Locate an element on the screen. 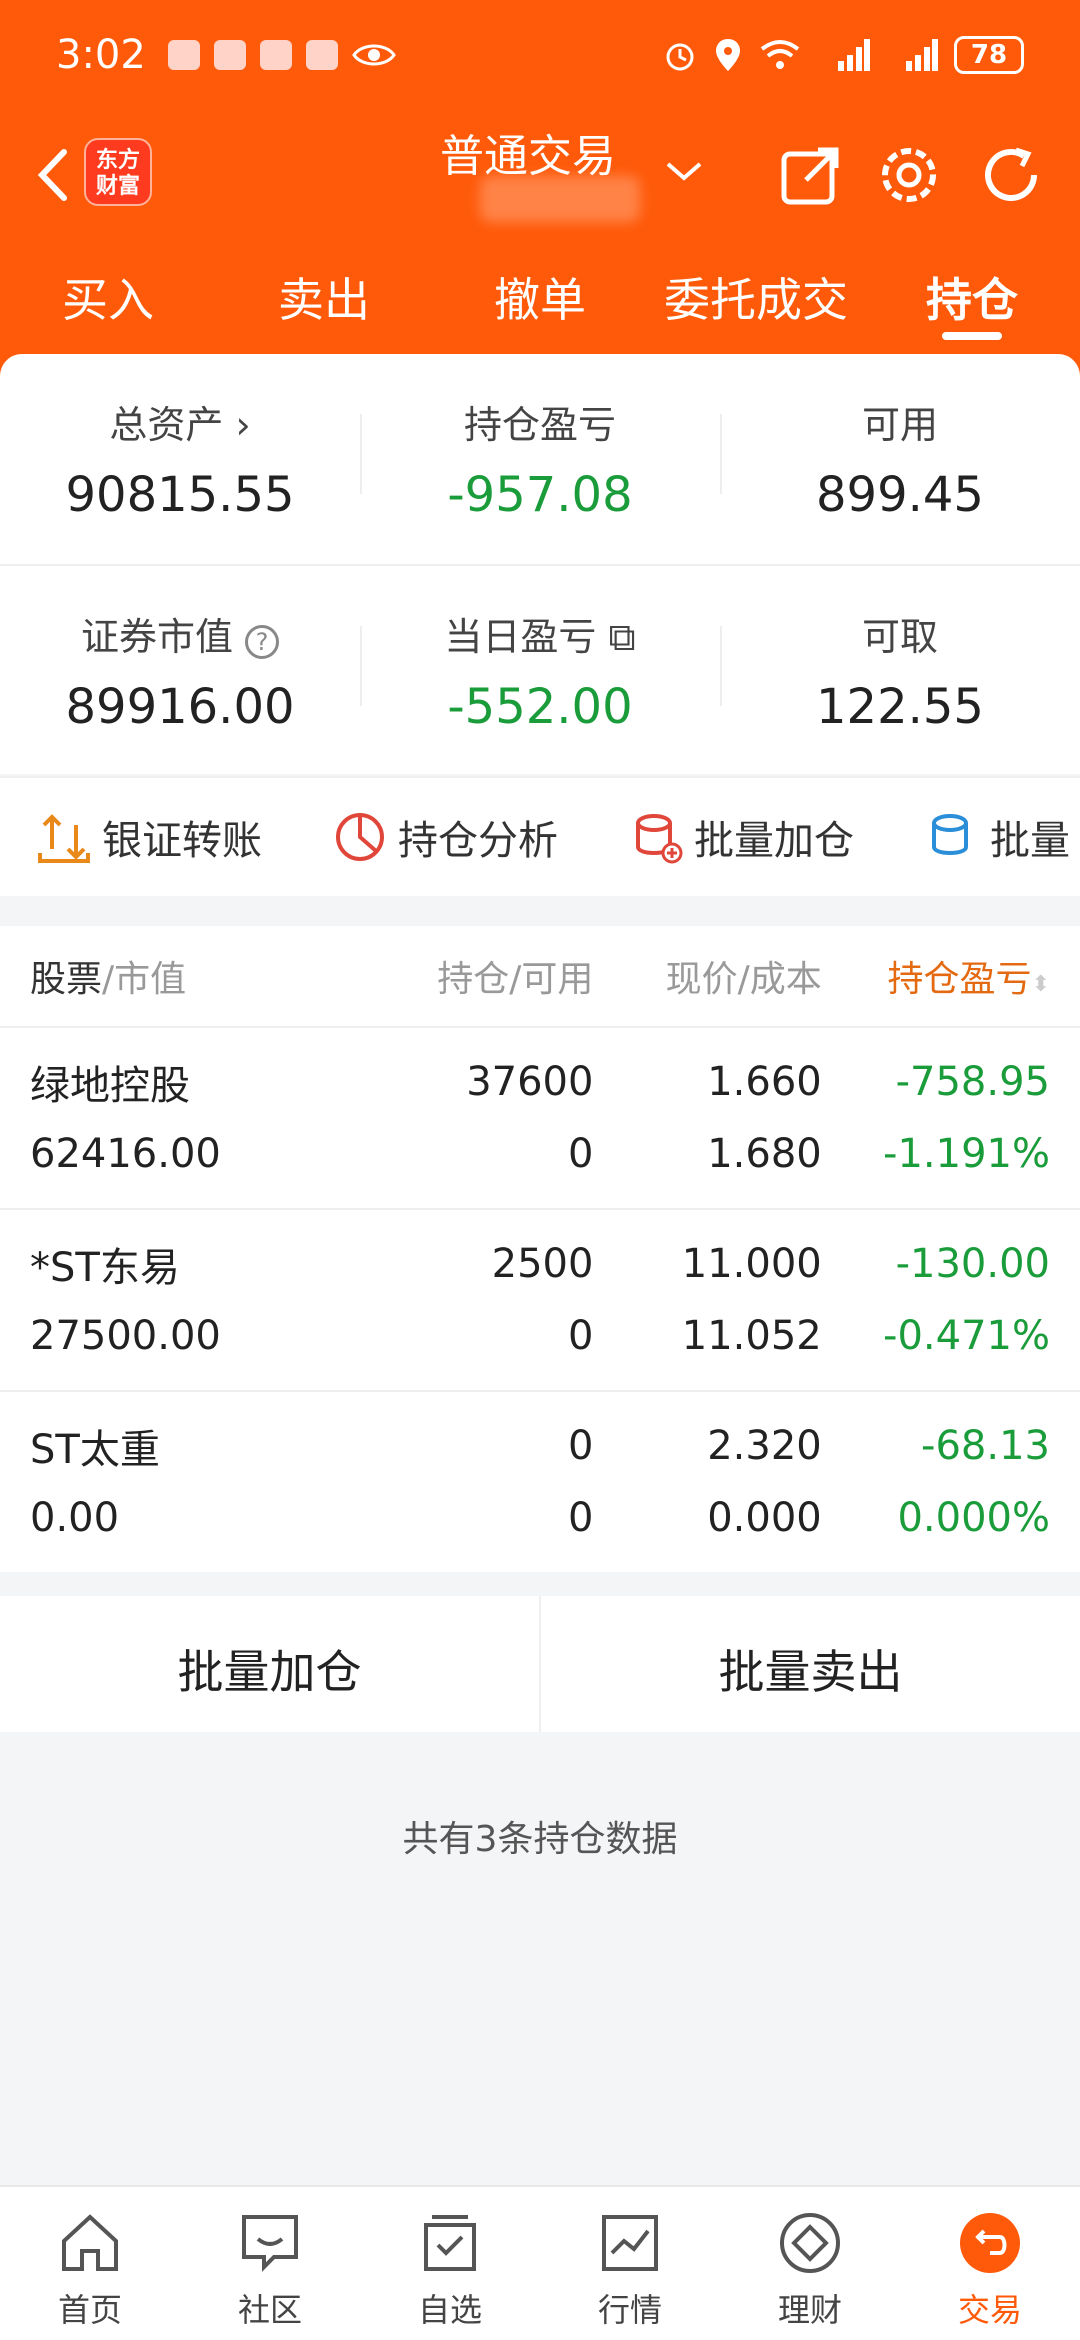  nav-watchlist: 自选 is located at coordinates (450, 2263).